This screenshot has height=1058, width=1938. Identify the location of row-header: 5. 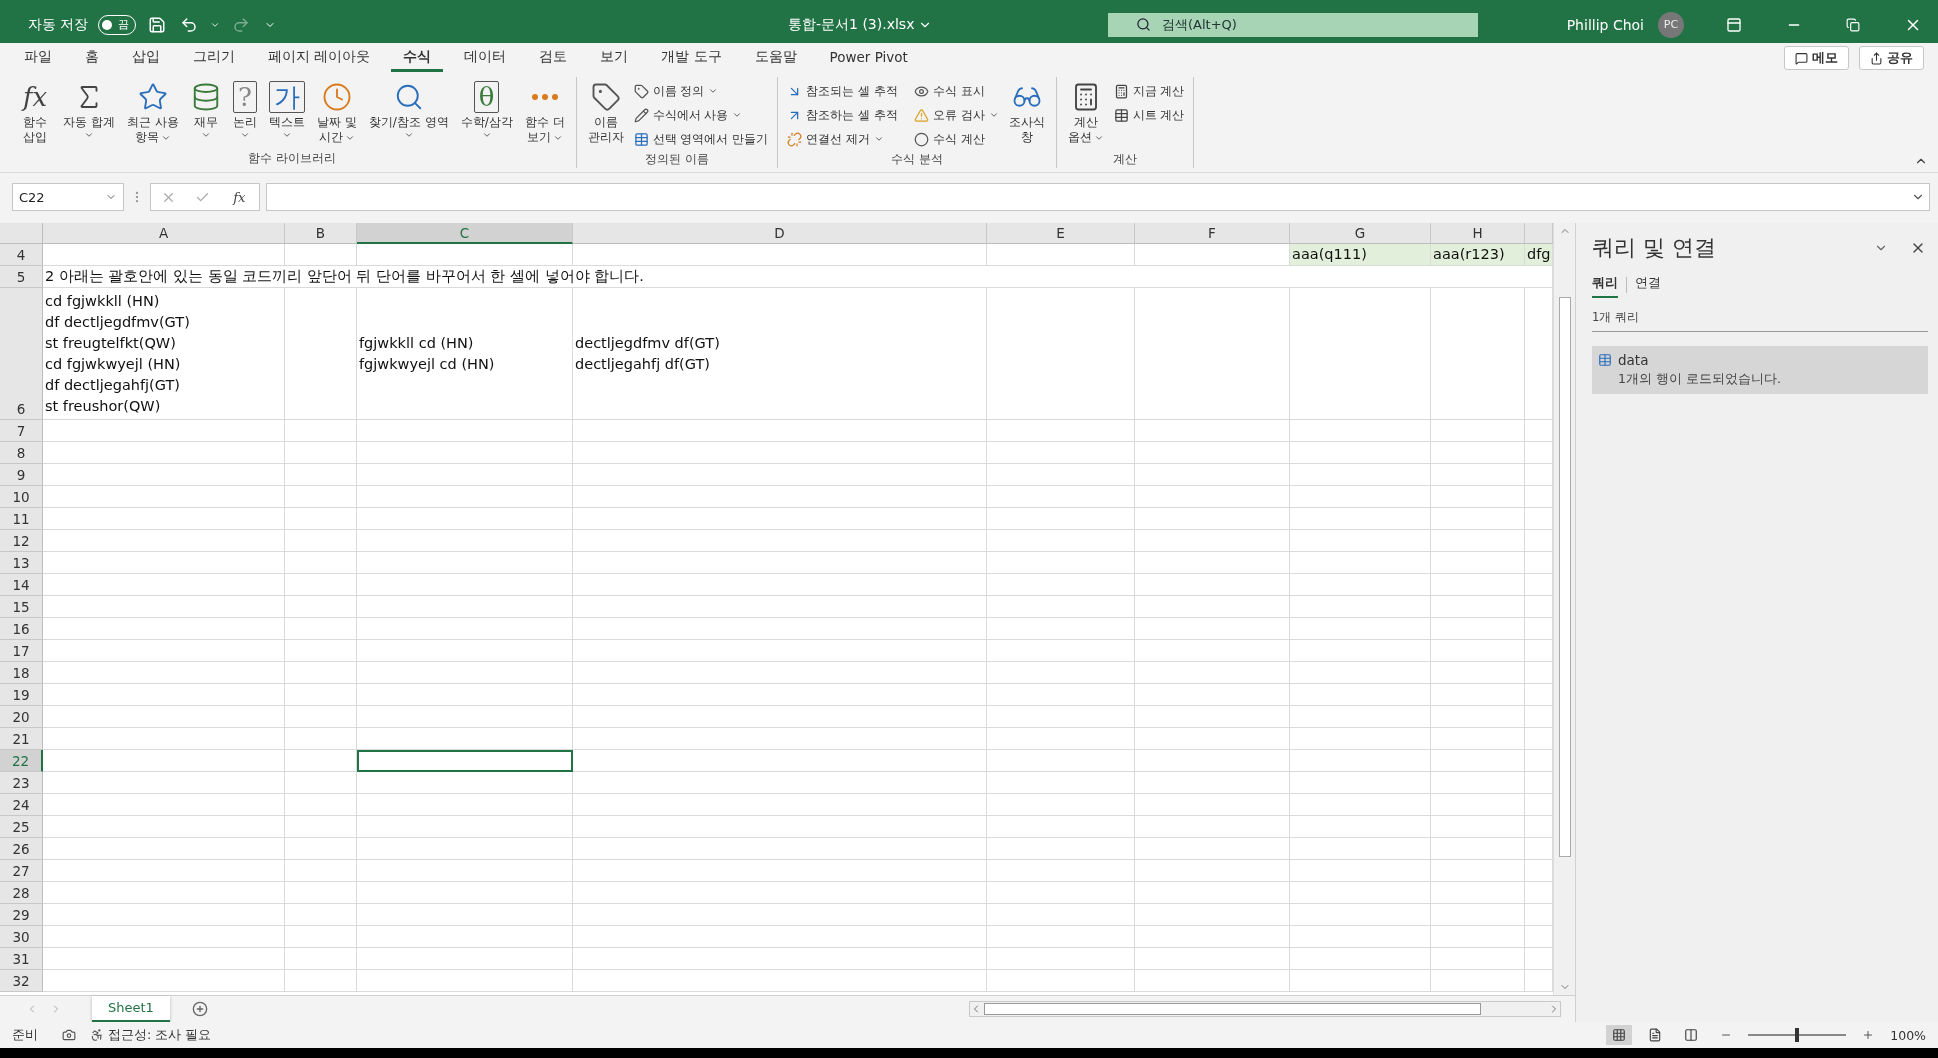
(21, 277).